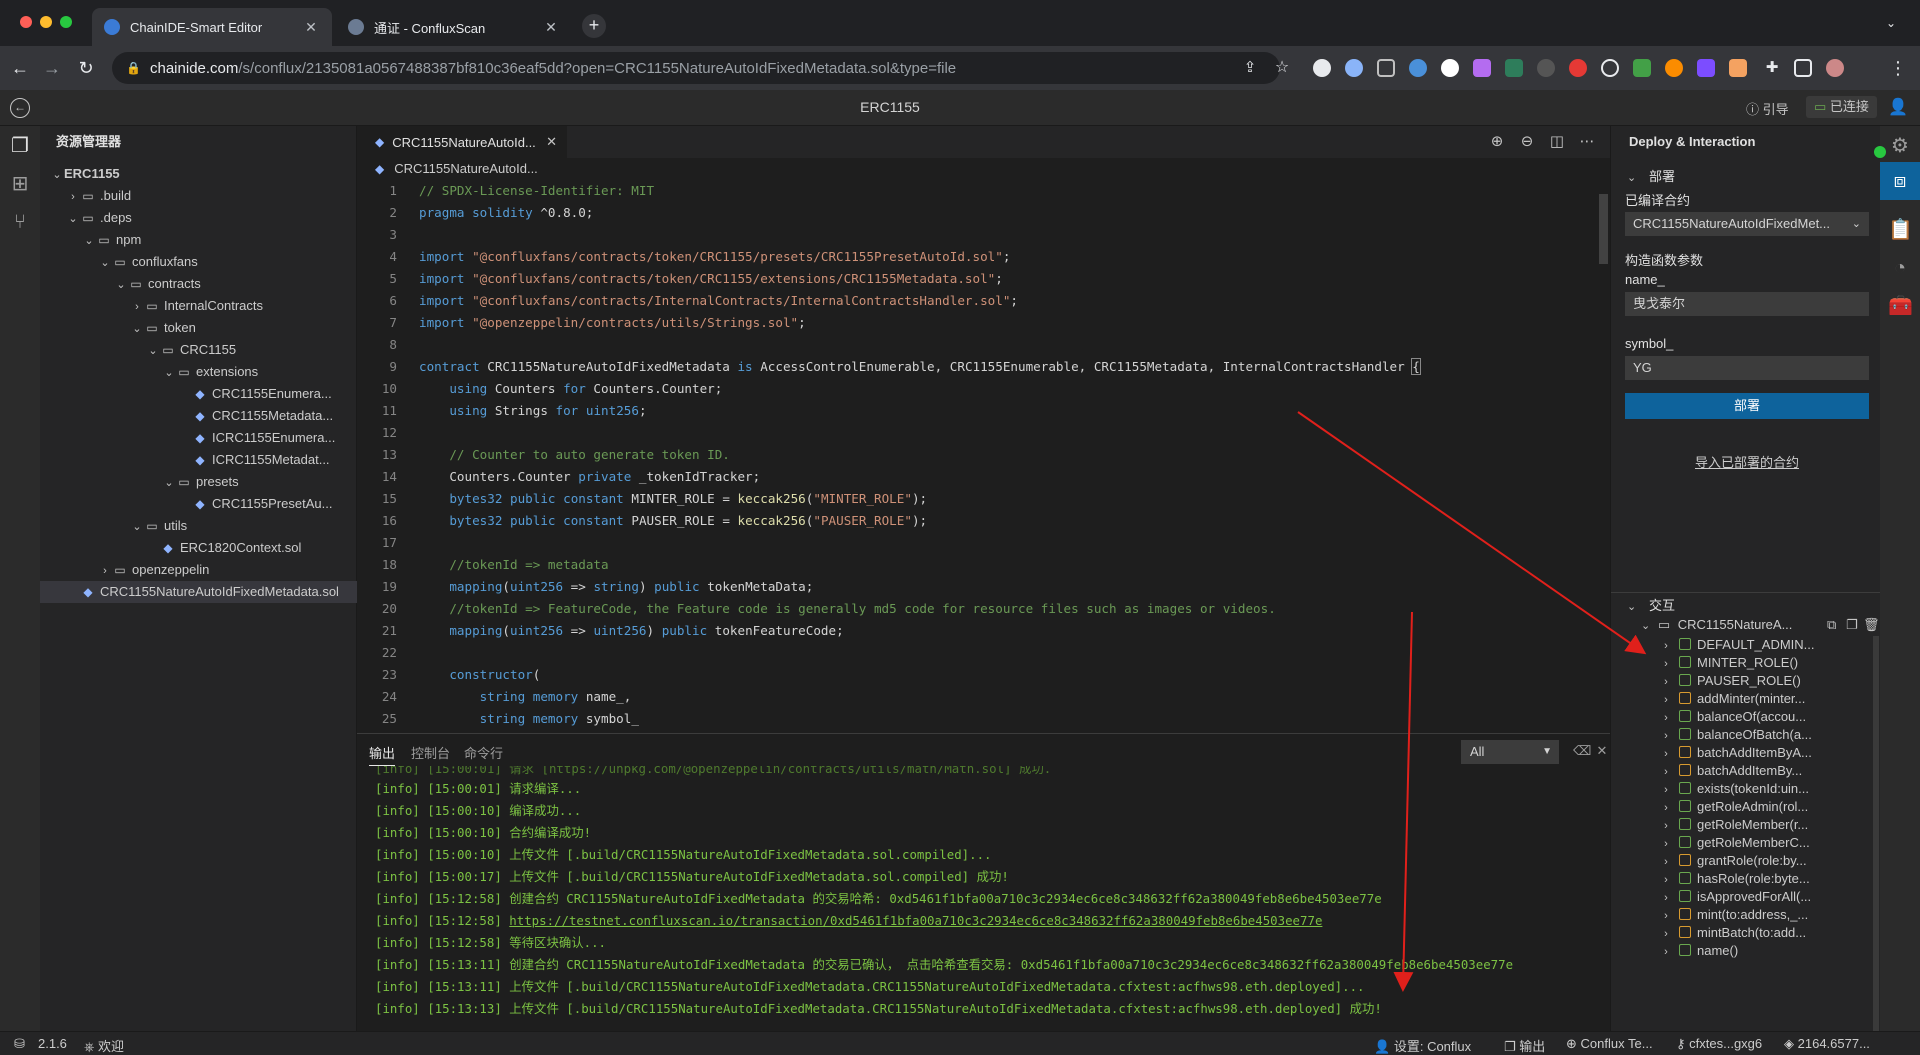 The width and height of the screenshot is (1920, 1055). What do you see at coordinates (1557, 142) in the screenshot?
I see `split-editor-icon: ◫` at bounding box center [1557, 142].